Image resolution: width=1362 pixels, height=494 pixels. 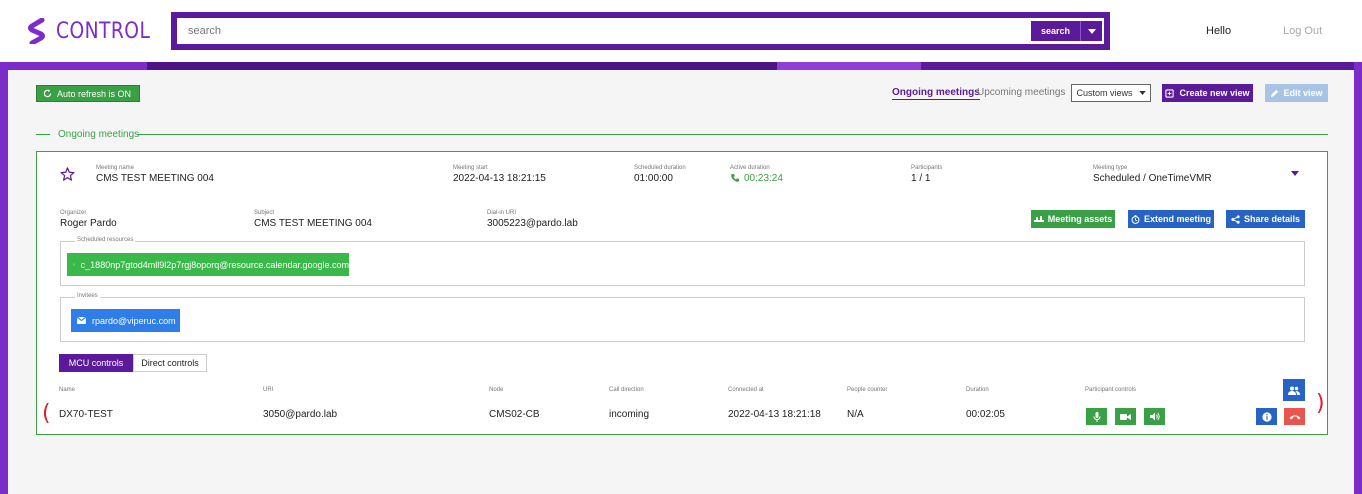 What do you see at coordinates (1021, 92) in the screenshot?
I see `tab-upcoming-meetings: Upcoming meetings` at bounding box center [1021, 92].